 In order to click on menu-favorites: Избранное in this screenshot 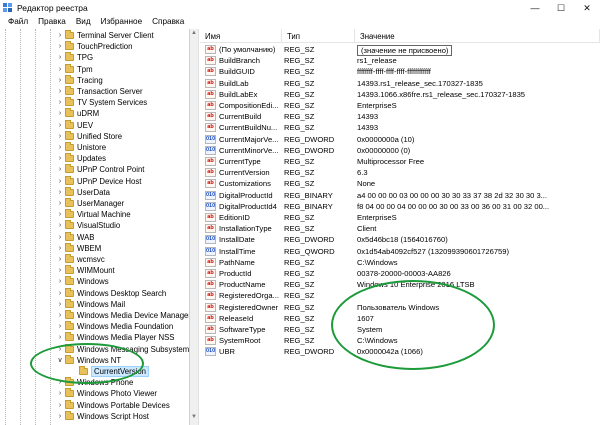, I will do `click(122, 22)`.